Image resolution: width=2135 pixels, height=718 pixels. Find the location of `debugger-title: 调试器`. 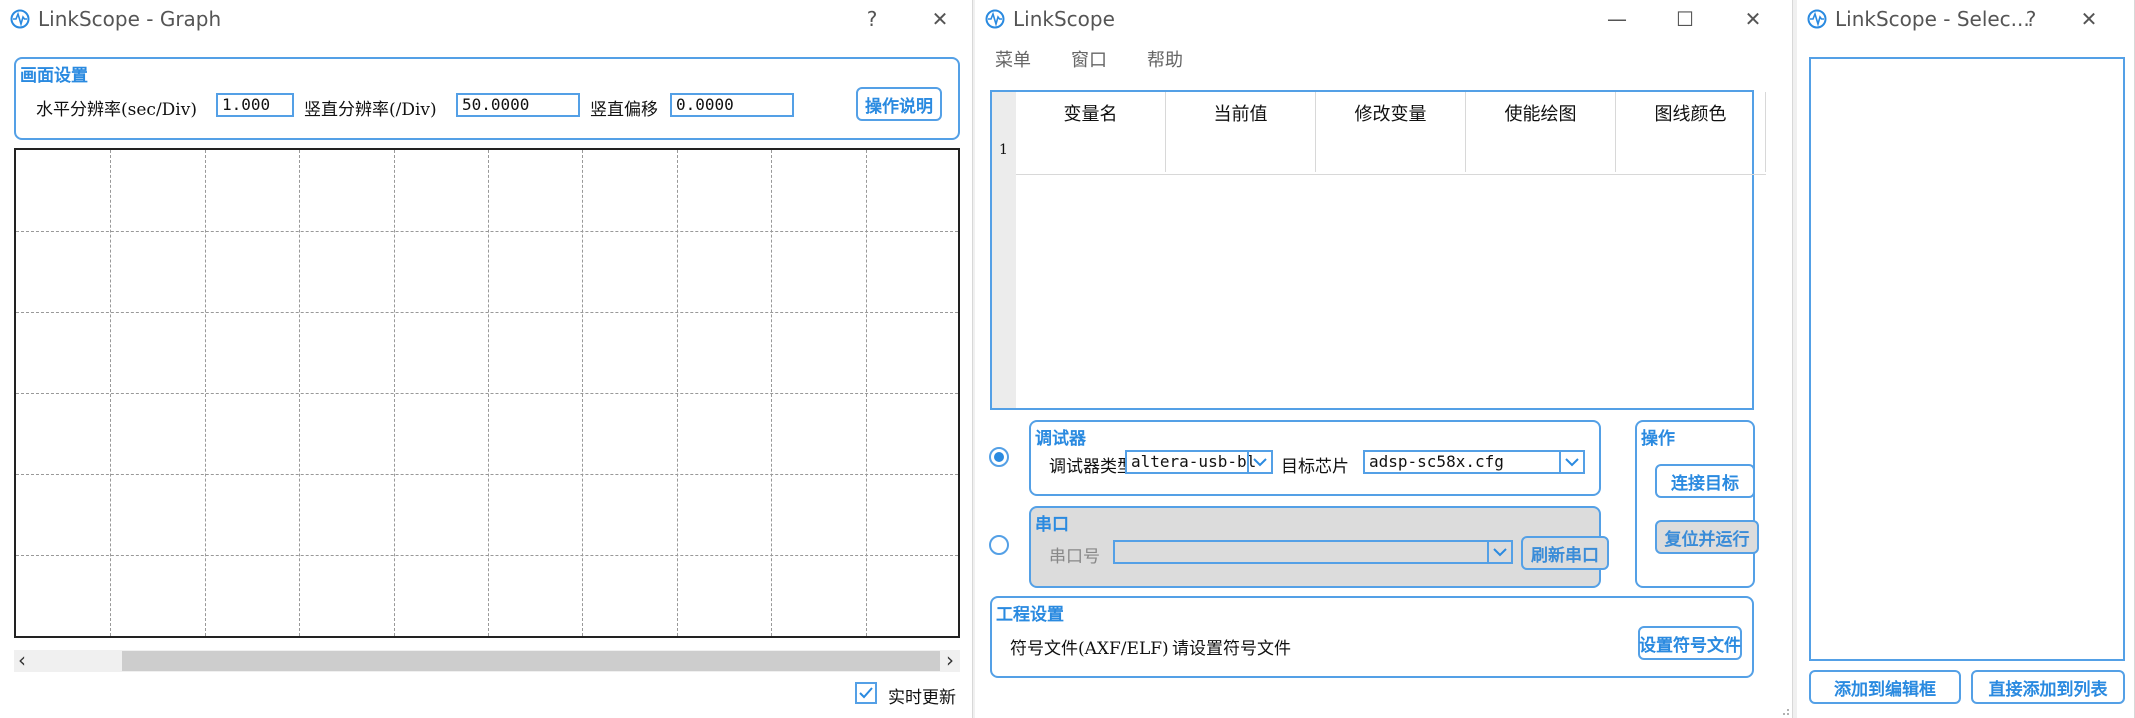

debugger-title: 调试器 is located at coordinates (1060, 439).